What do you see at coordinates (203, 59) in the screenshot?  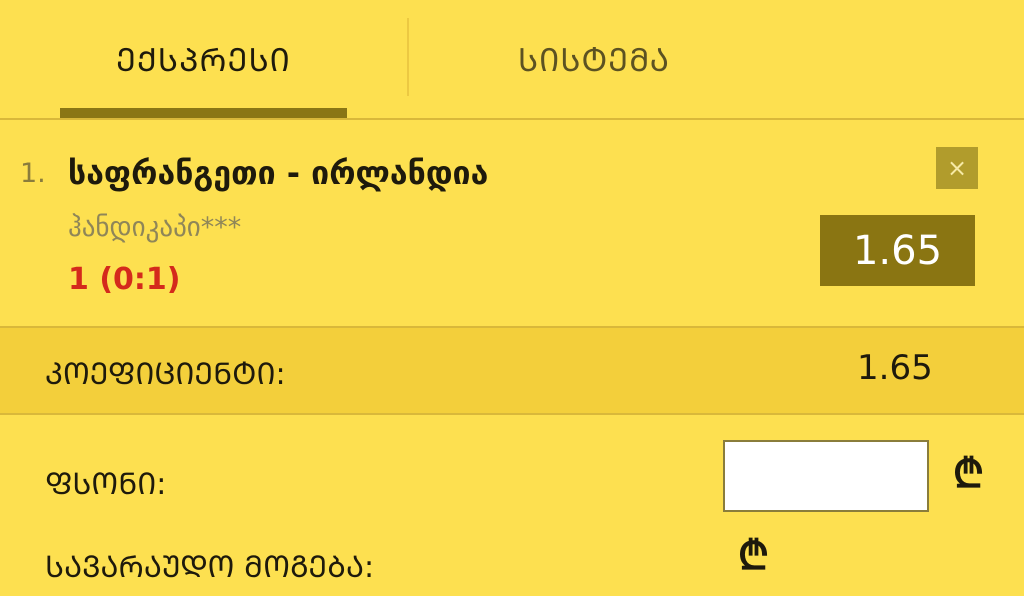 I see `tab-express: ᲔᲥᲡᲞᲠᲔᲡᲘ` at bounding box center [203, 59].